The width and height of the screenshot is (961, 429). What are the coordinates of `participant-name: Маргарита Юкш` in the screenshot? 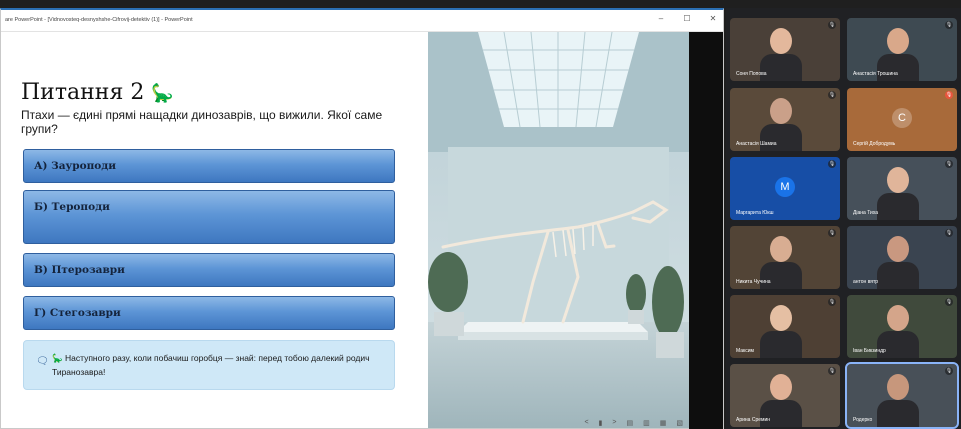 It's located at (755, 213).